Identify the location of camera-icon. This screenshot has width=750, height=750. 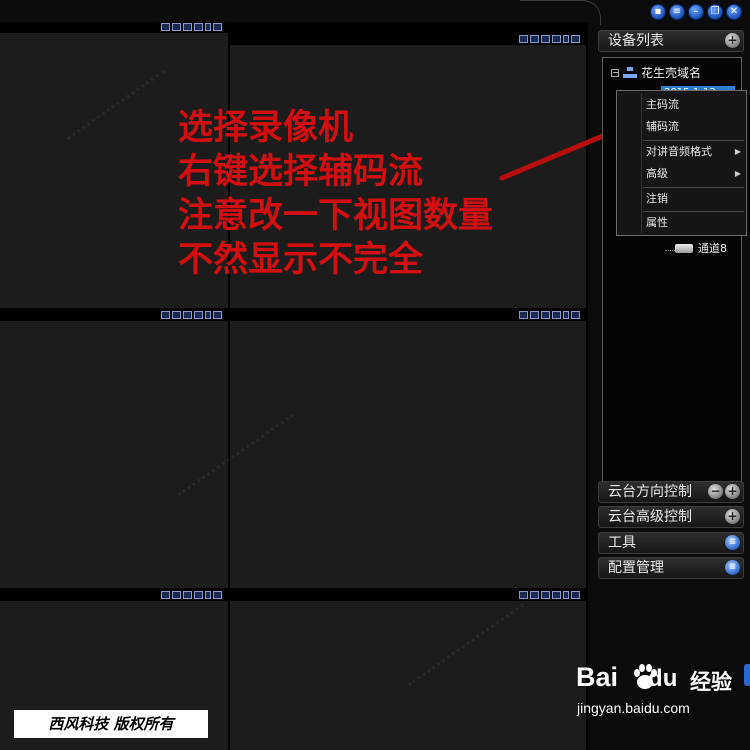
(684, 248).